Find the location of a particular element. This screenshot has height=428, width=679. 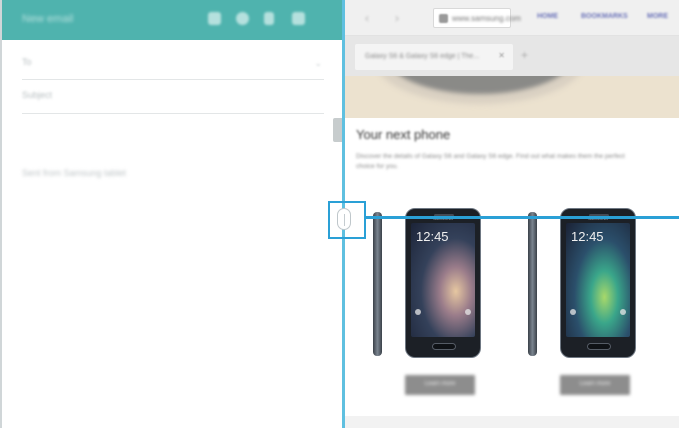

page-heading: Your next phone is located at coordinates (403, 134).